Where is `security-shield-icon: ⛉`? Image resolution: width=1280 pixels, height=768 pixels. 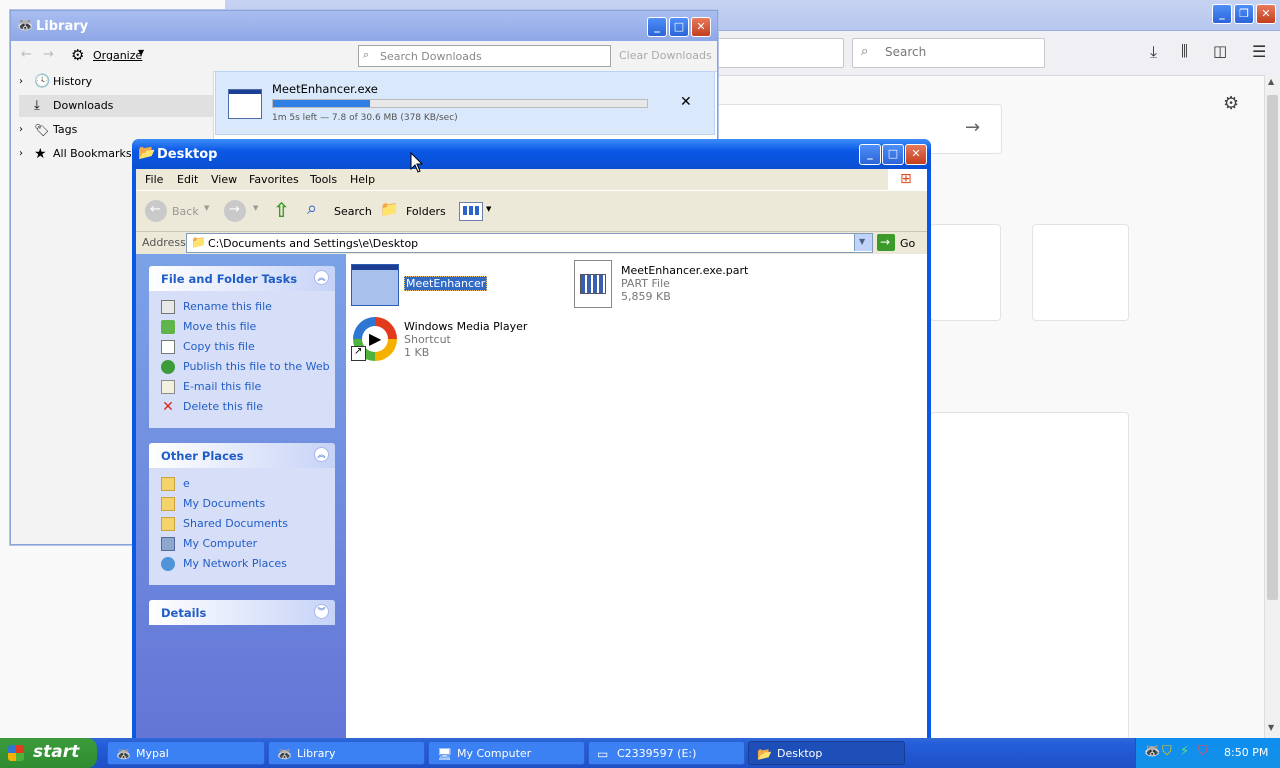
security-shield-icon: ⛉ is located at coordinates (1167, 751).